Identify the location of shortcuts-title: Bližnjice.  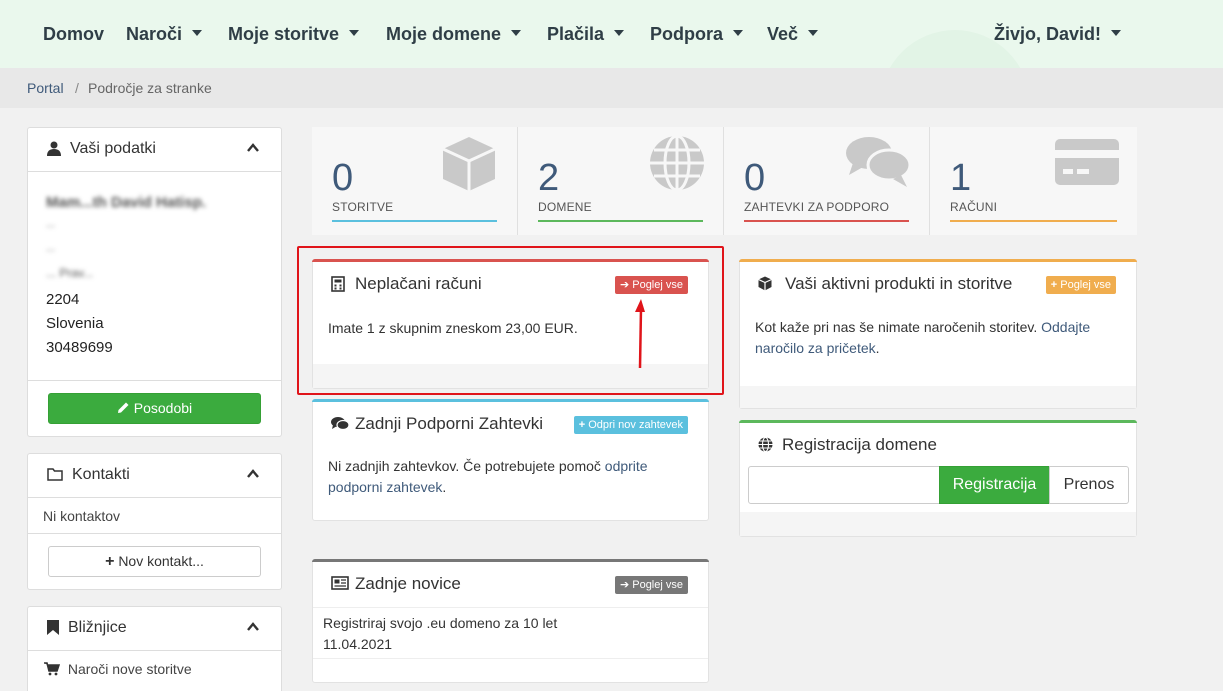
(97, 627).